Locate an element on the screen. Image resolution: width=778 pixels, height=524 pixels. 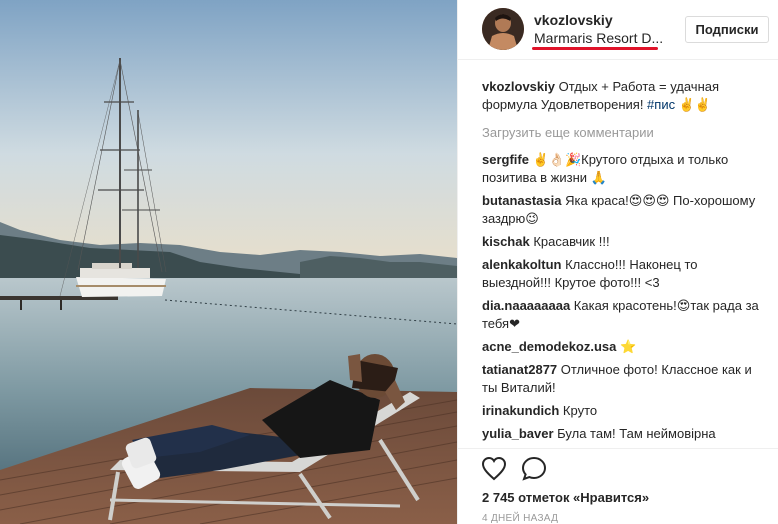
caption-hashtag: #пис is located at coordinates (661, 104).